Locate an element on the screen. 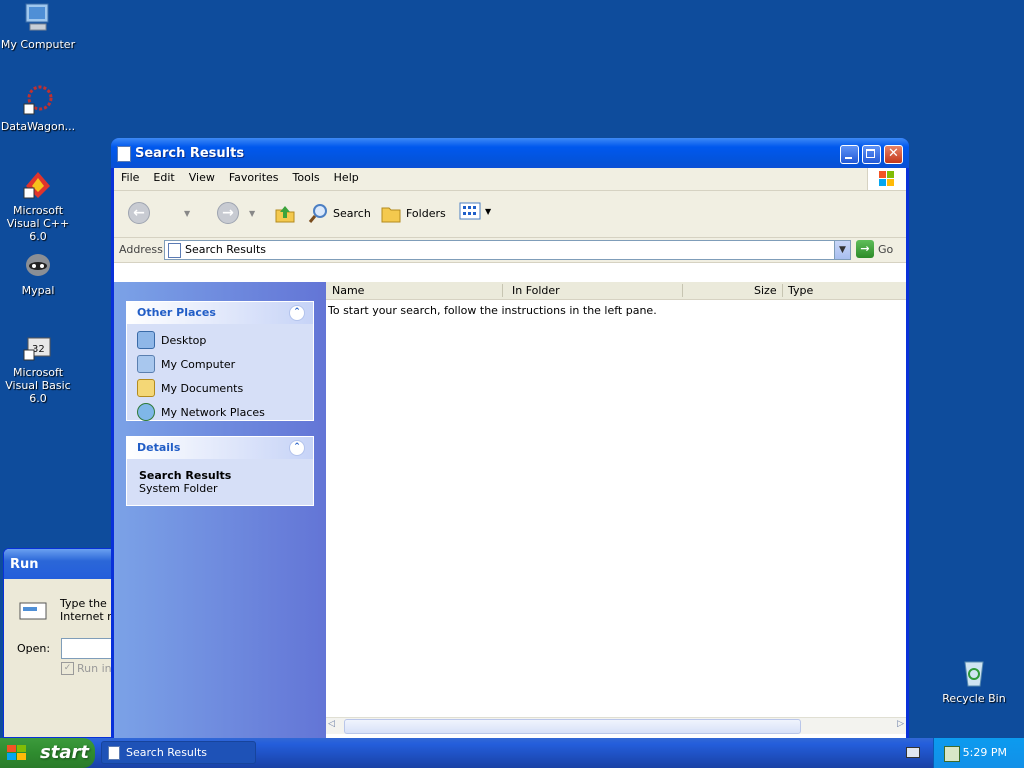 The image size is (1024, 768). go-button: → Go is located at coordinates (874, 249).